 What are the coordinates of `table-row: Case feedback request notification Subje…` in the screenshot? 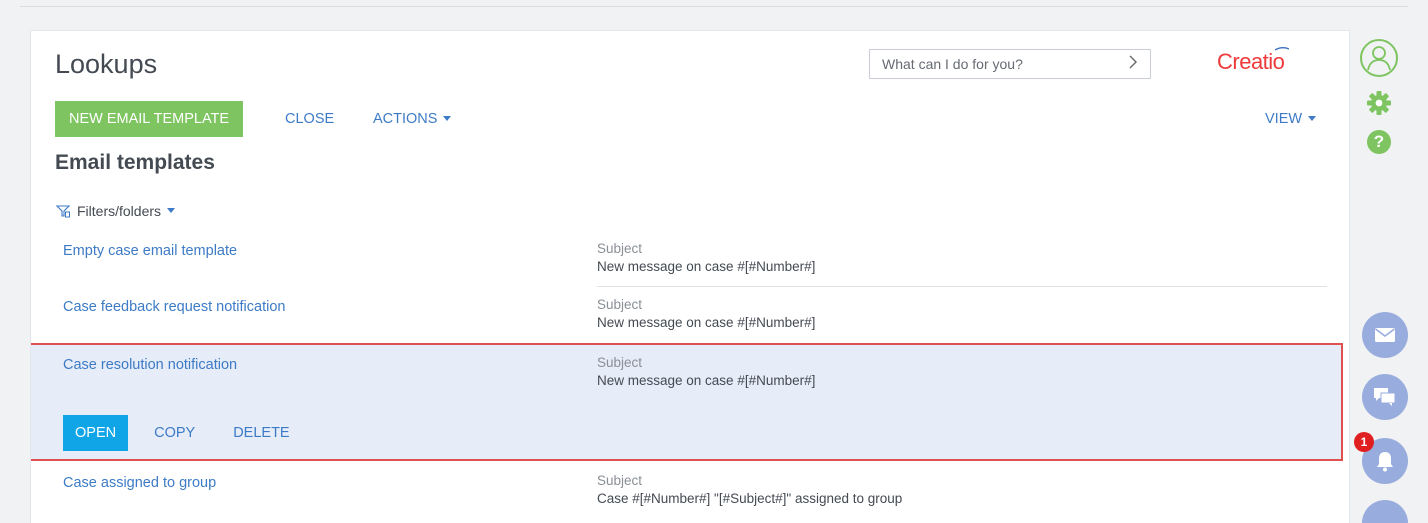 It's located at (690, 315).